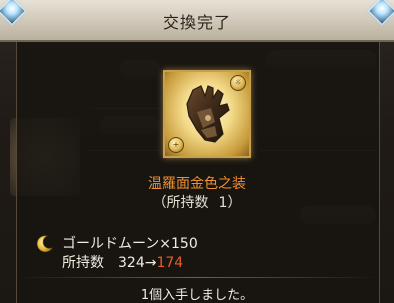  What do you see at coordinates (238, 83) in the screenshot?
I see `element-badge-icon: ☼` at bounding box center [238, 83].